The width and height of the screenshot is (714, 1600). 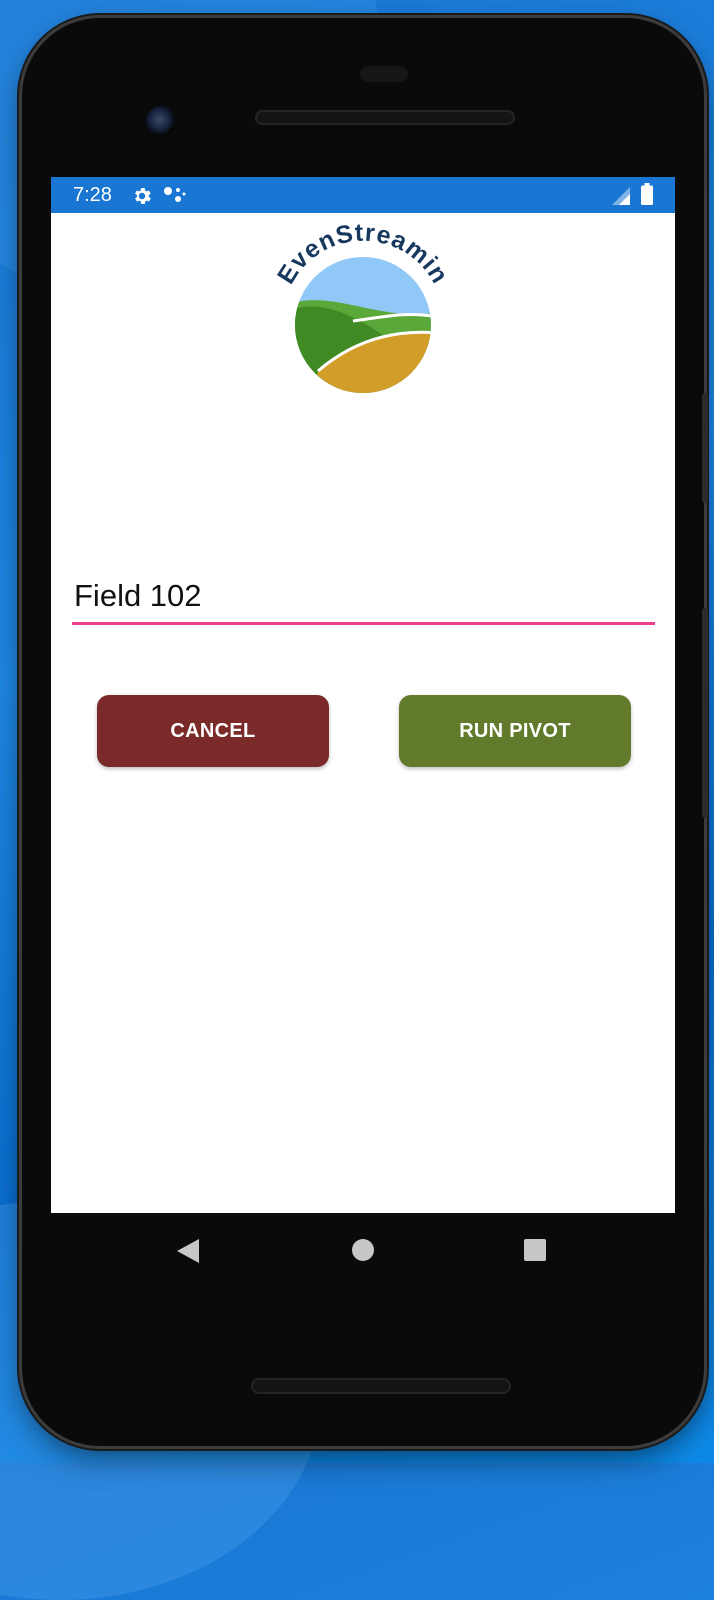 I want to click on run-pivot-button: RUN PIVOT, so click(x=515, y=731).